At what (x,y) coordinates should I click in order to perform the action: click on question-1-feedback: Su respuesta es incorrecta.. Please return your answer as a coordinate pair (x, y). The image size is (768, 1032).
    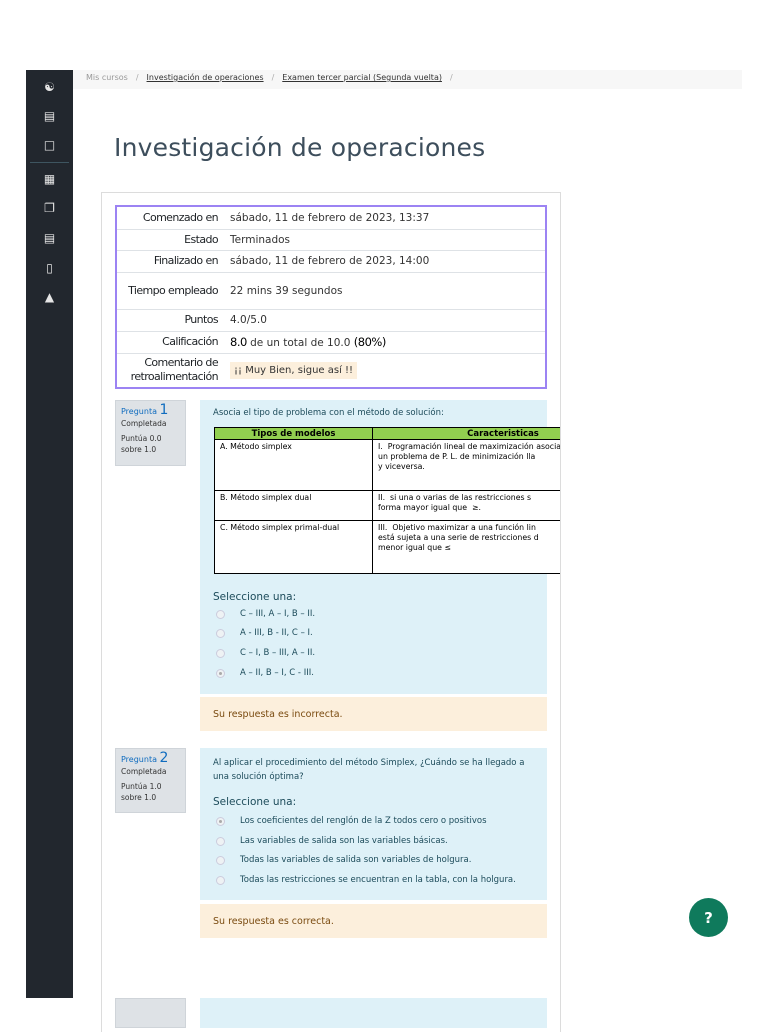
    Looking at the image, I should click on (373, 714).